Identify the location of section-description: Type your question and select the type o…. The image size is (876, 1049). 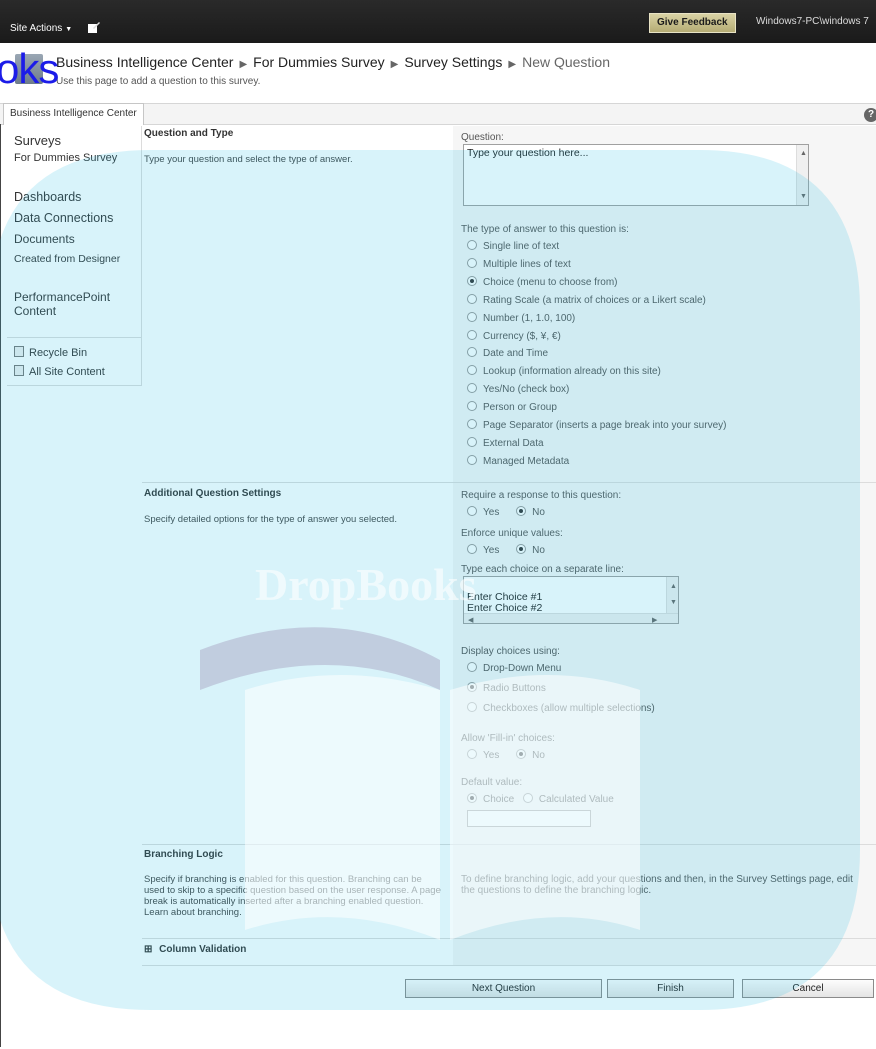
(248, 159).